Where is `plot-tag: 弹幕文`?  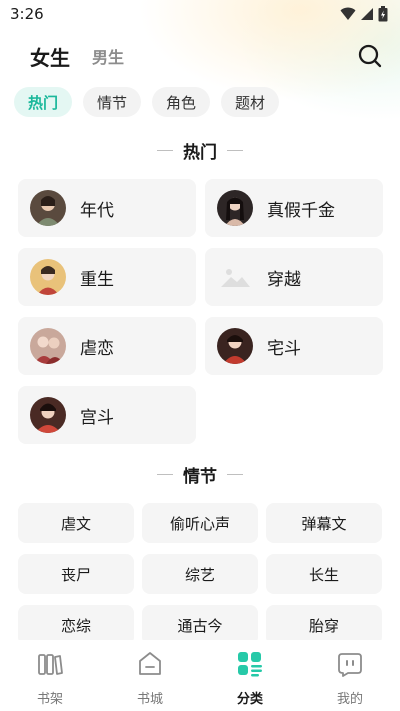
plot-tag: 弹幕文 is located at coordinates (324, 523).